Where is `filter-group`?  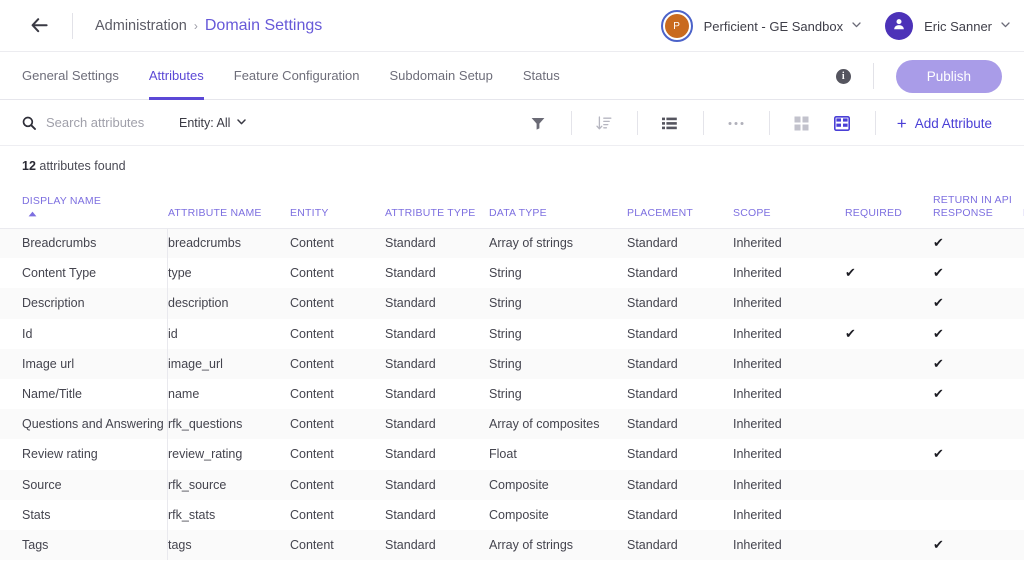 filter-group is located at coordinates (538, 123).